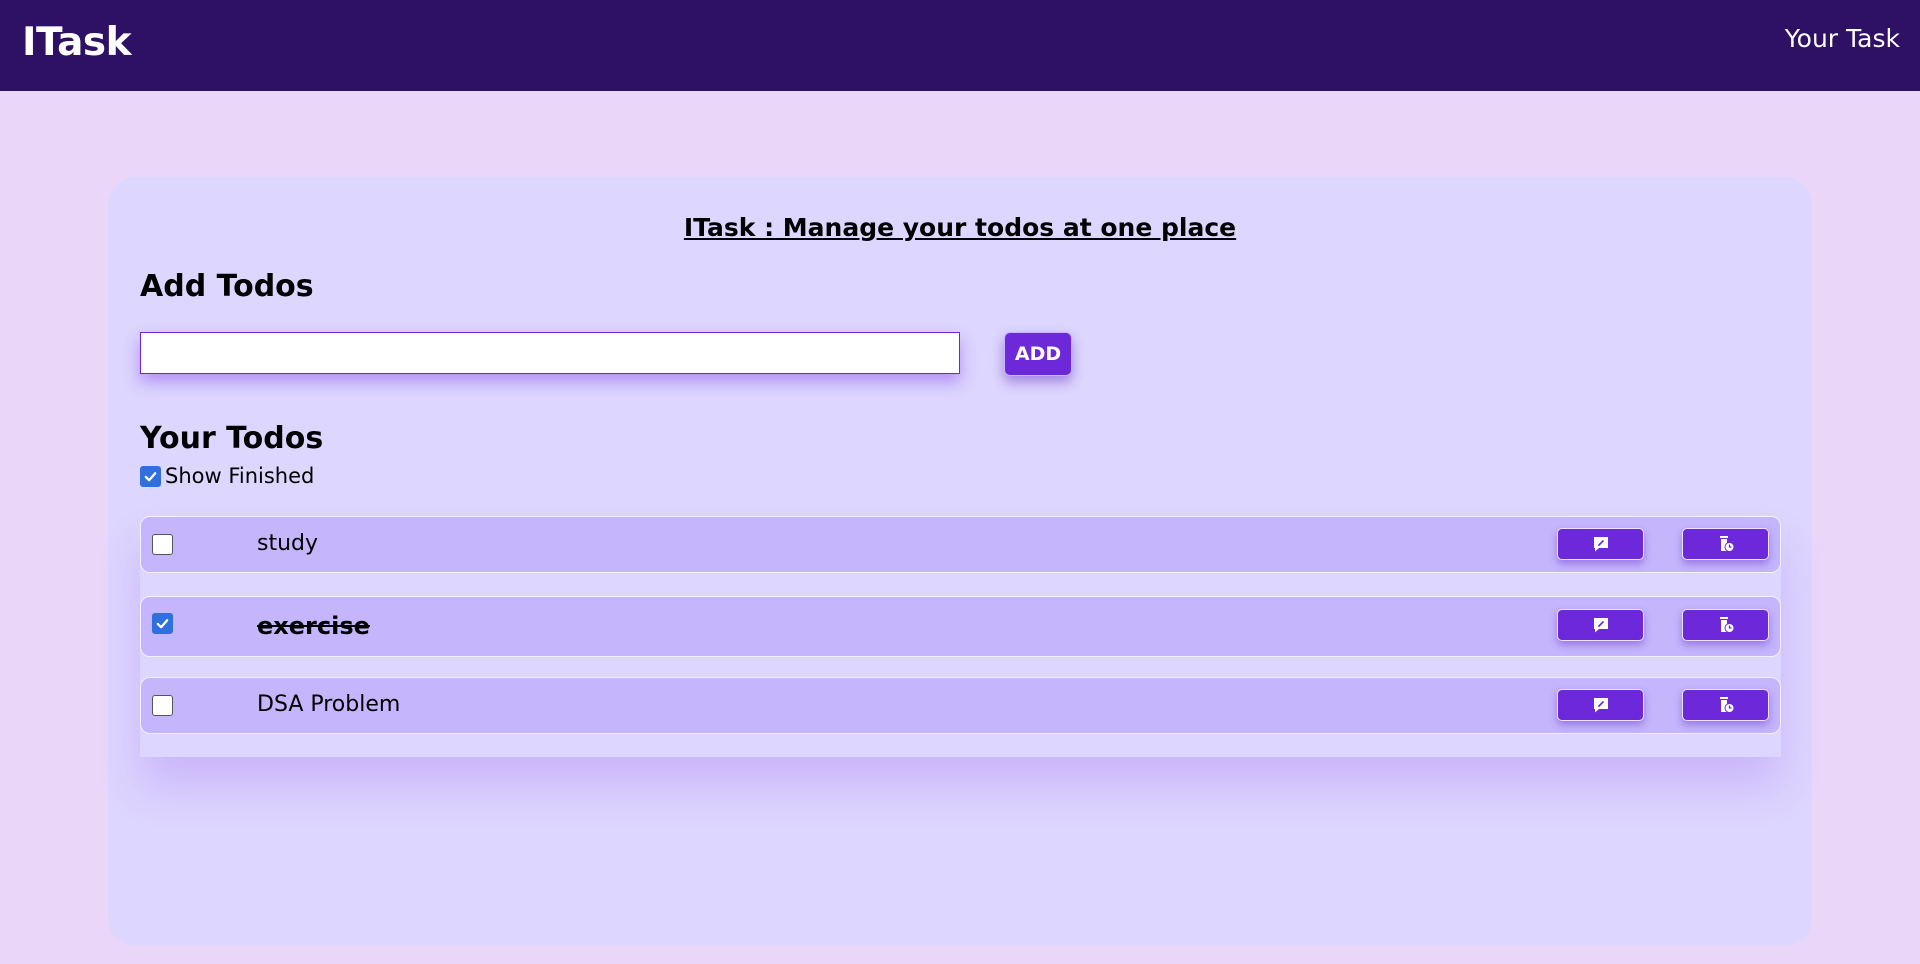  Describe the element at coordinates (1038, 354) in the screenshot. I see `add-button: ADD` at that location.